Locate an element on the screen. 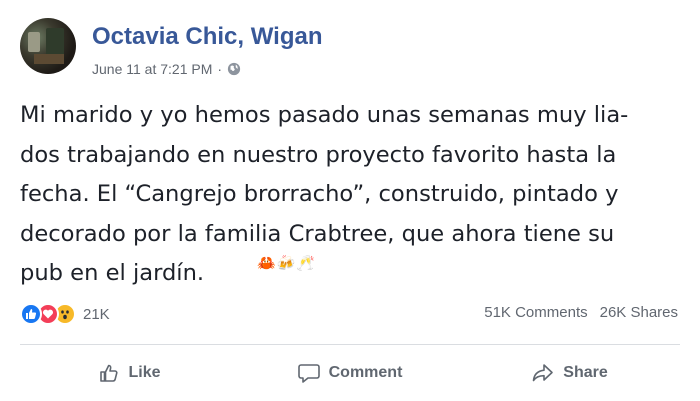 This screenshot has width=700, height=401. comments-count: 51K Comments is located at coordinates (535, 312).